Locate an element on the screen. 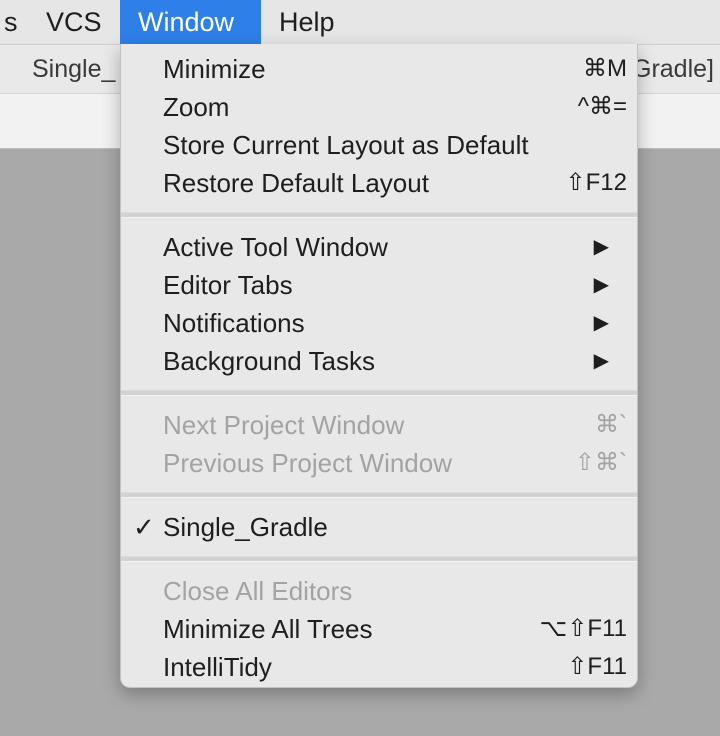 This screenshot has width=720, height=736. menu-item-label: Minimize All Trees is located at coordinates (268, 629).